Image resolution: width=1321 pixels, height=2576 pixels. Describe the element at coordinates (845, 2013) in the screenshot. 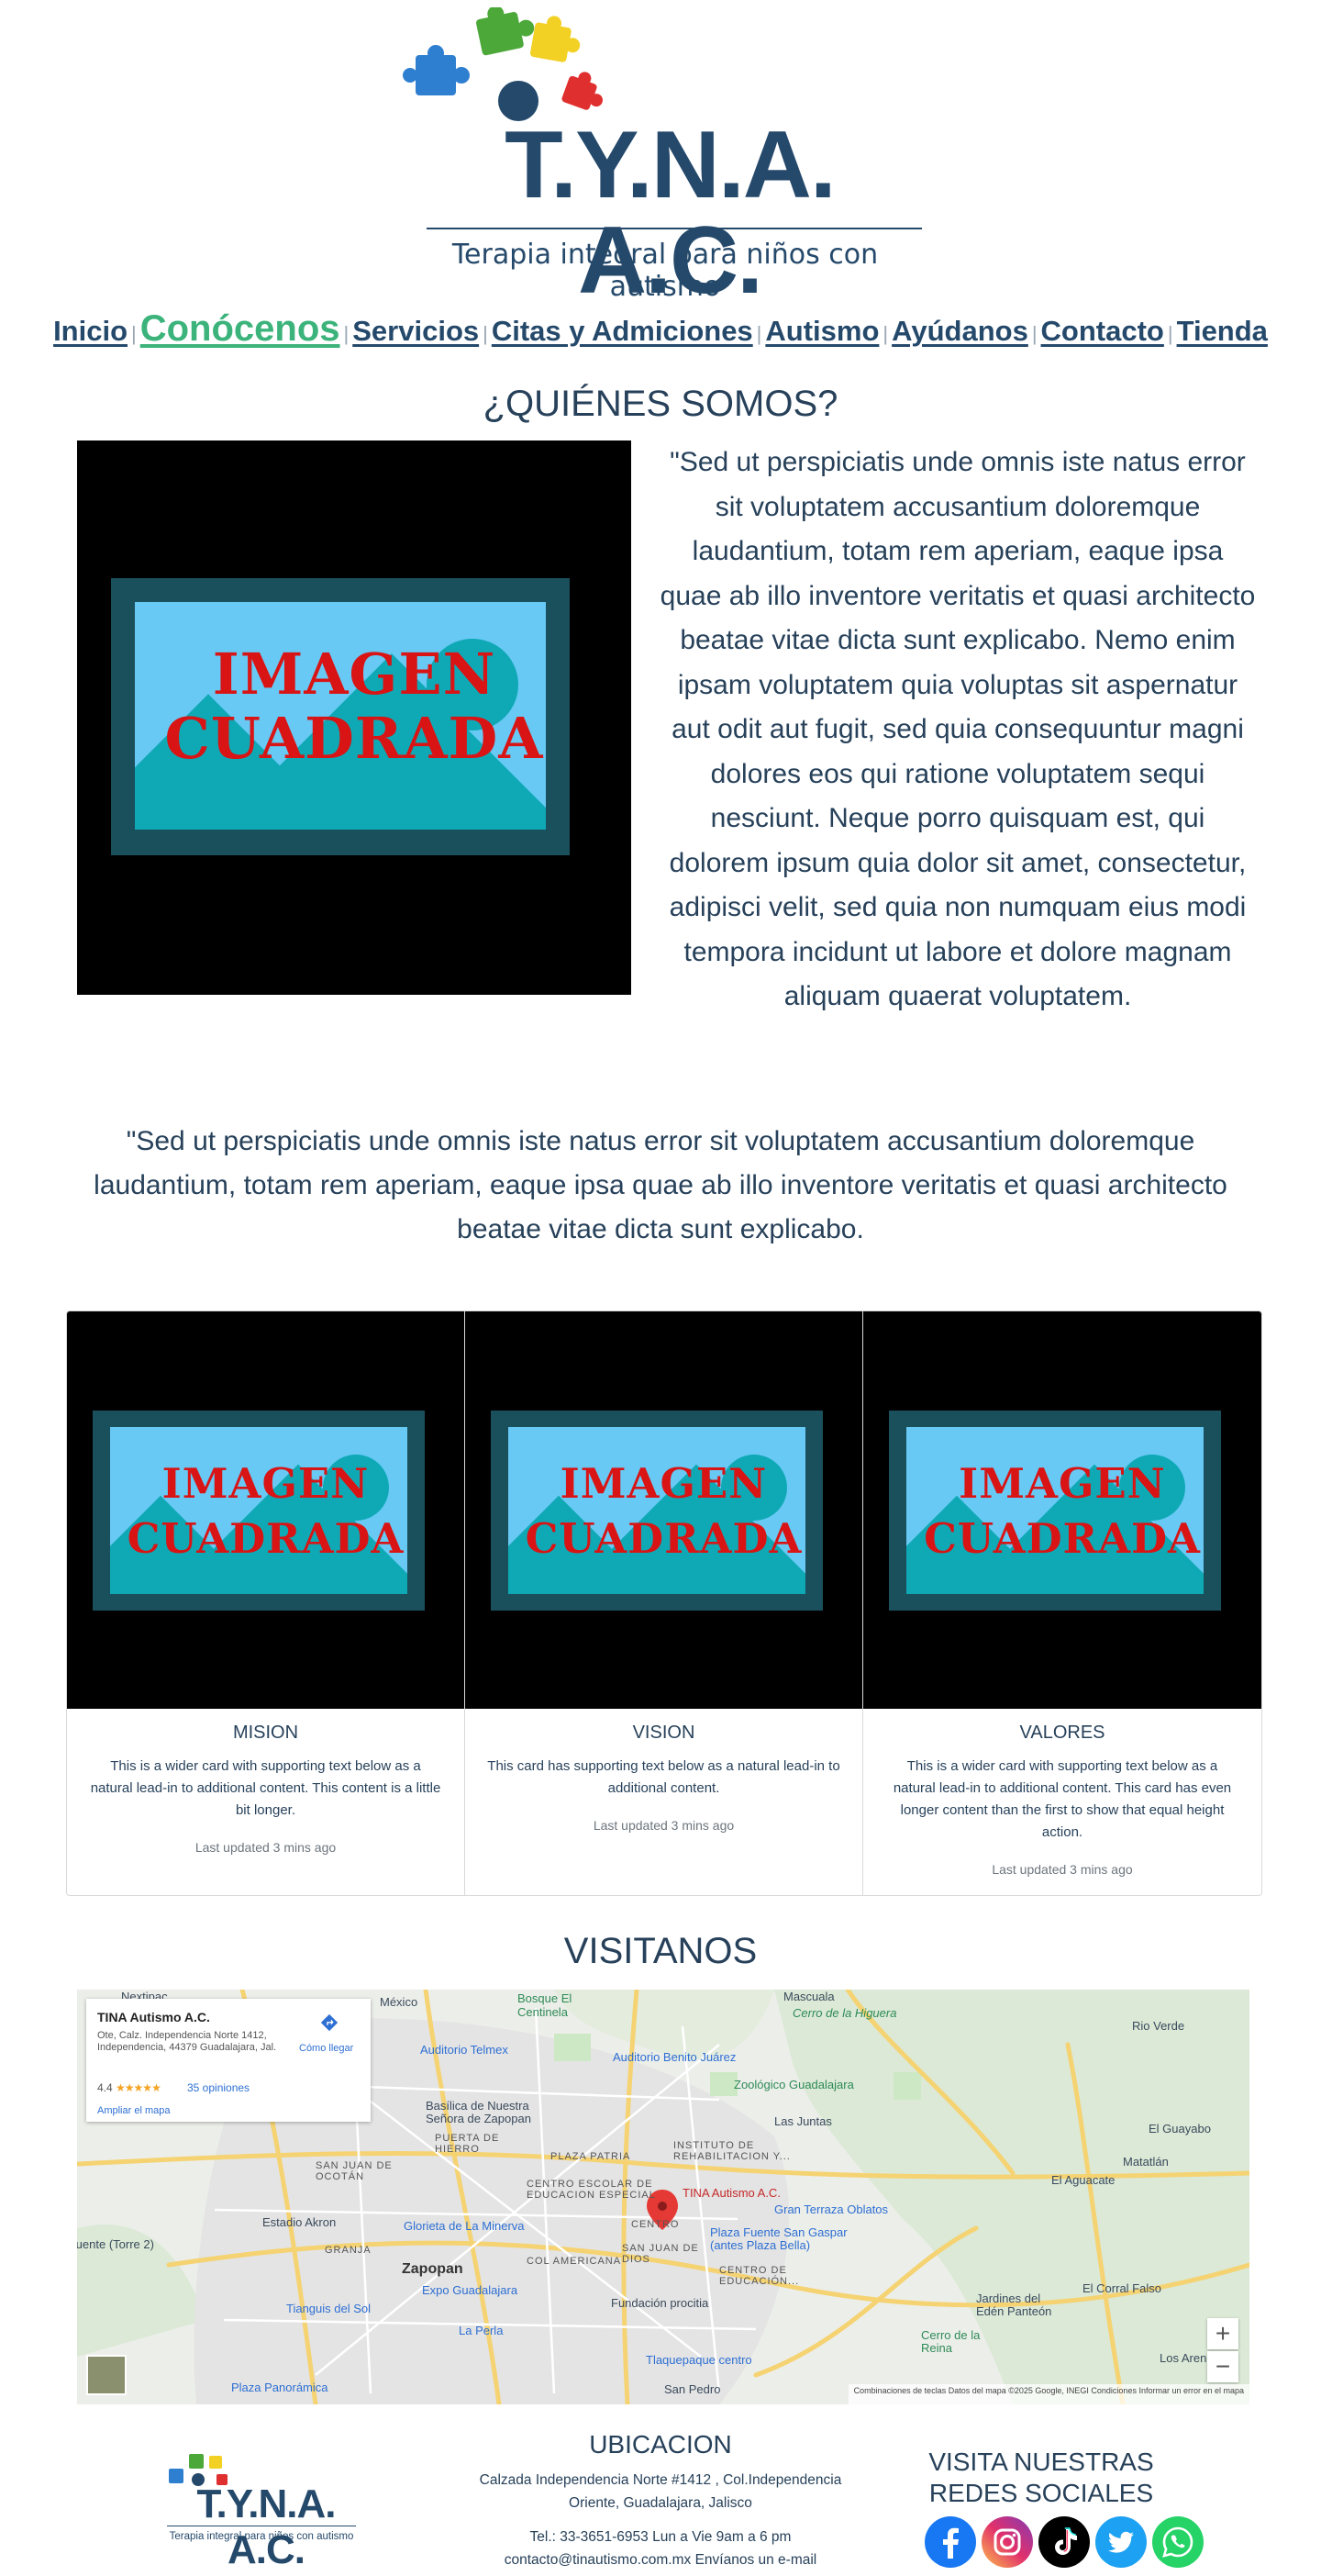

I see `map-label: Cerro de la Higuera` at that location.